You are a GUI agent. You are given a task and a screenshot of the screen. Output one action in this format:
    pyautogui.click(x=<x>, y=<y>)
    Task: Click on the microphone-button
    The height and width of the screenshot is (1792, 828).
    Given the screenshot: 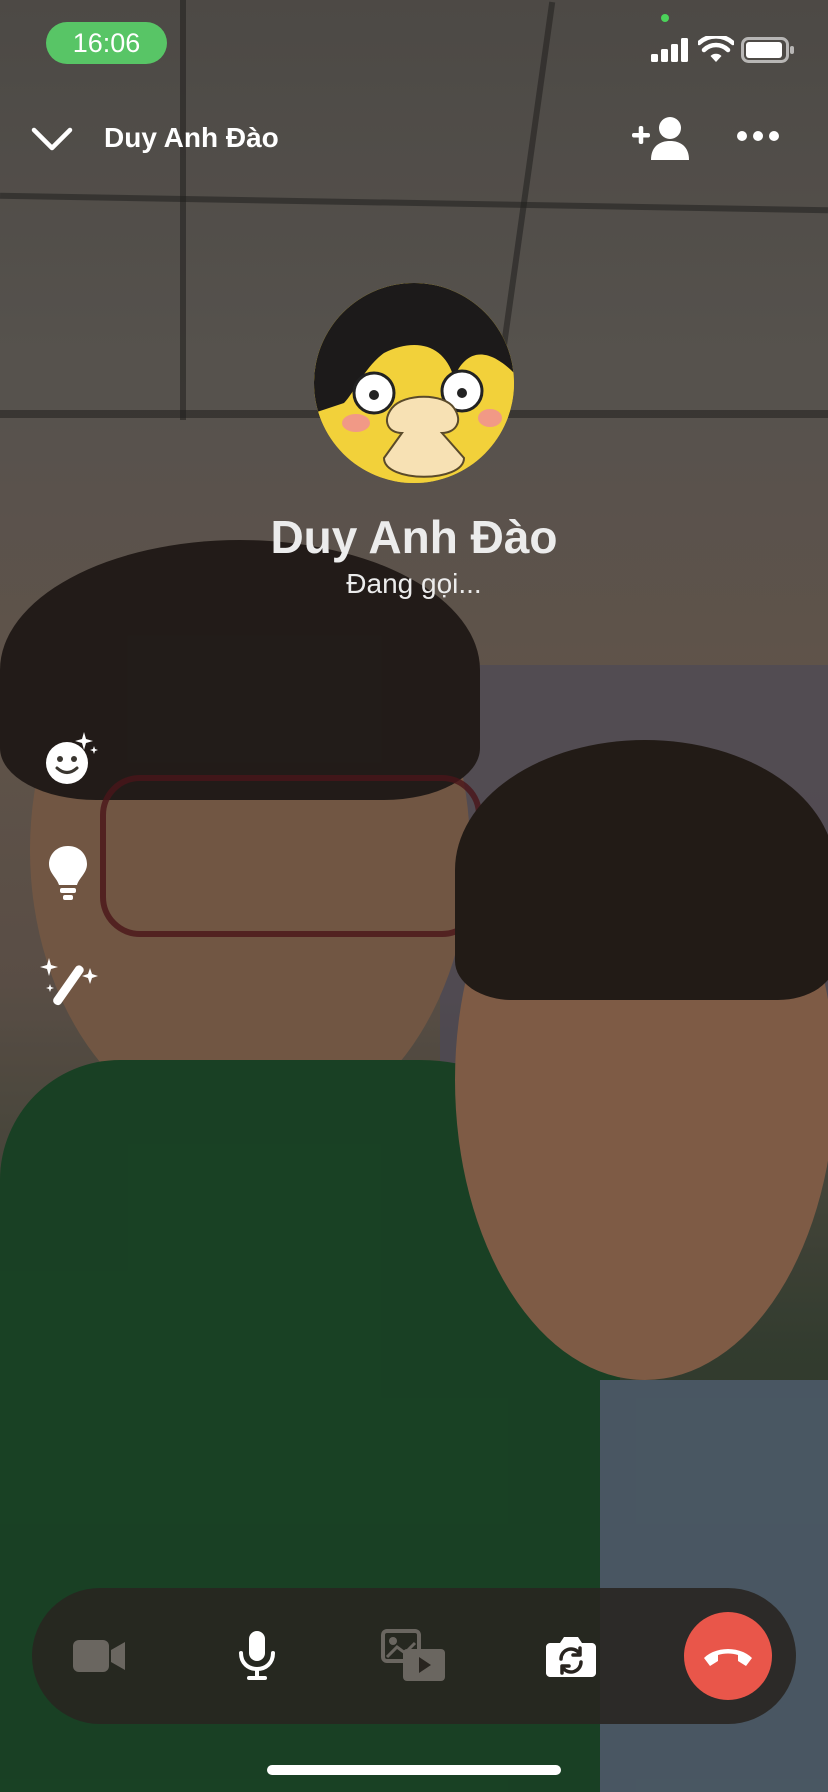 What is the action you would take?
    pyautogui.click(x=257, y=1656)
    